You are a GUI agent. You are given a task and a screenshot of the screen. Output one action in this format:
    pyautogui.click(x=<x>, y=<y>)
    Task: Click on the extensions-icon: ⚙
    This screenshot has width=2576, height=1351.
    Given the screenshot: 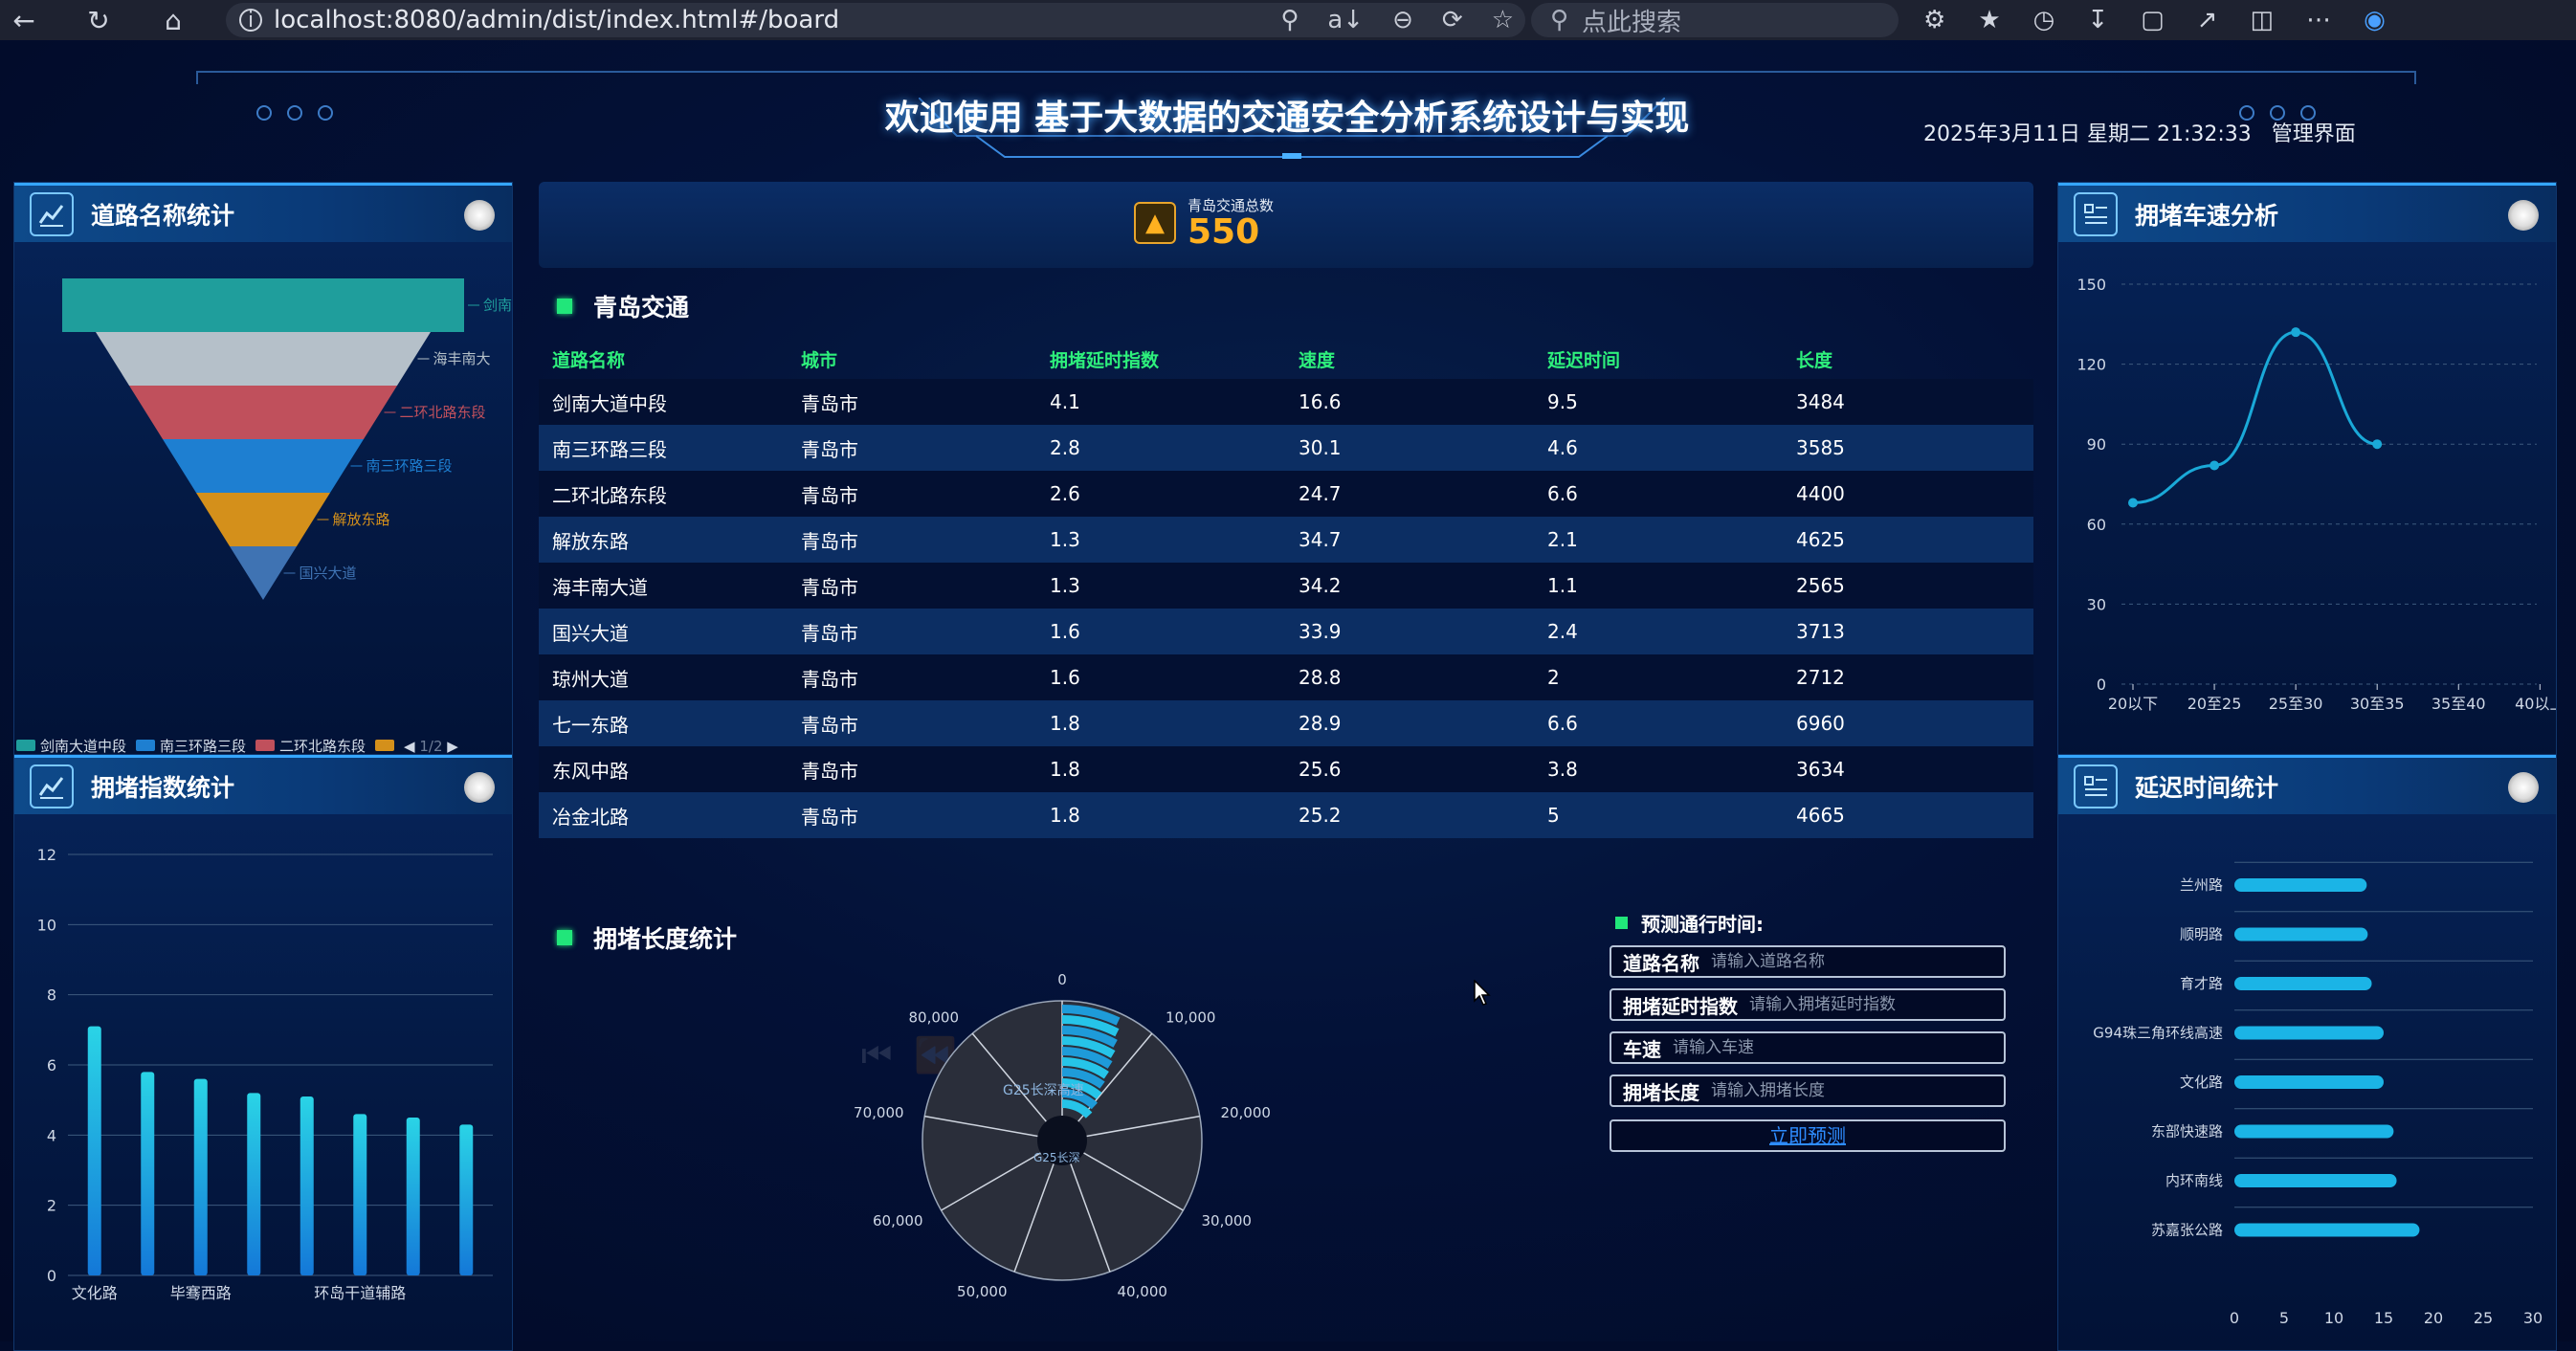 What is the action you would take?
    pyautogui.click(x=1934, y=20)
    